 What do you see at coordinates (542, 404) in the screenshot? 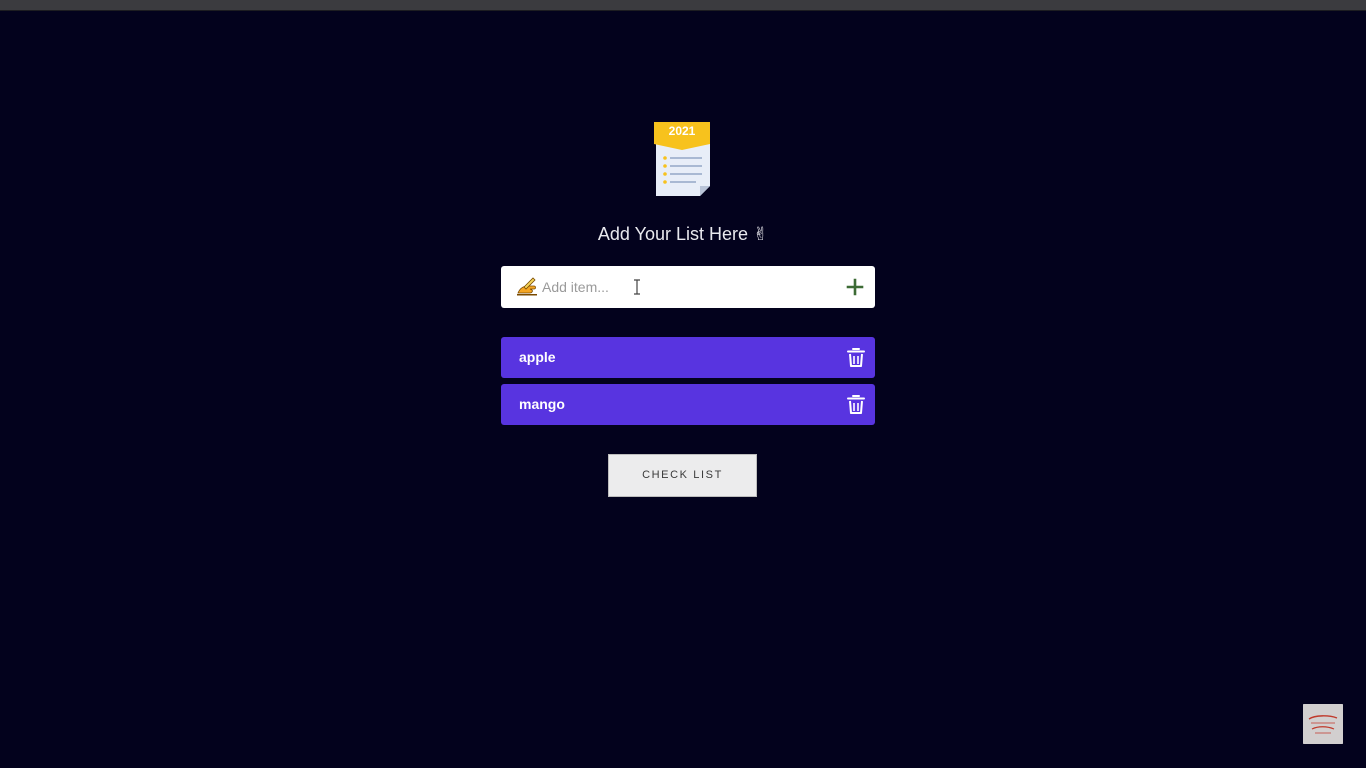
I see `list-item-label: mango` at bounding box center [542, 404].